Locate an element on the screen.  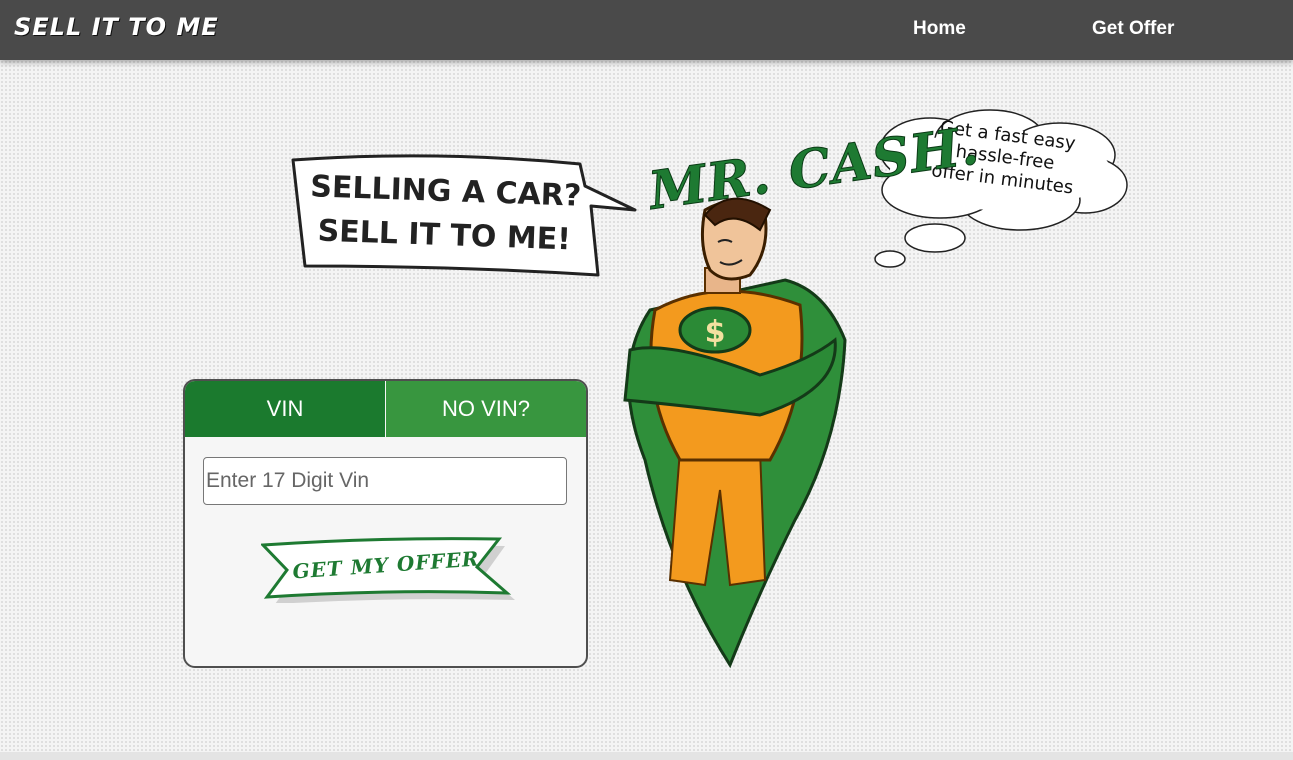
vin-form-card: VIN NO VIN? GET MY OFFER is located at coordinates (385, 523).